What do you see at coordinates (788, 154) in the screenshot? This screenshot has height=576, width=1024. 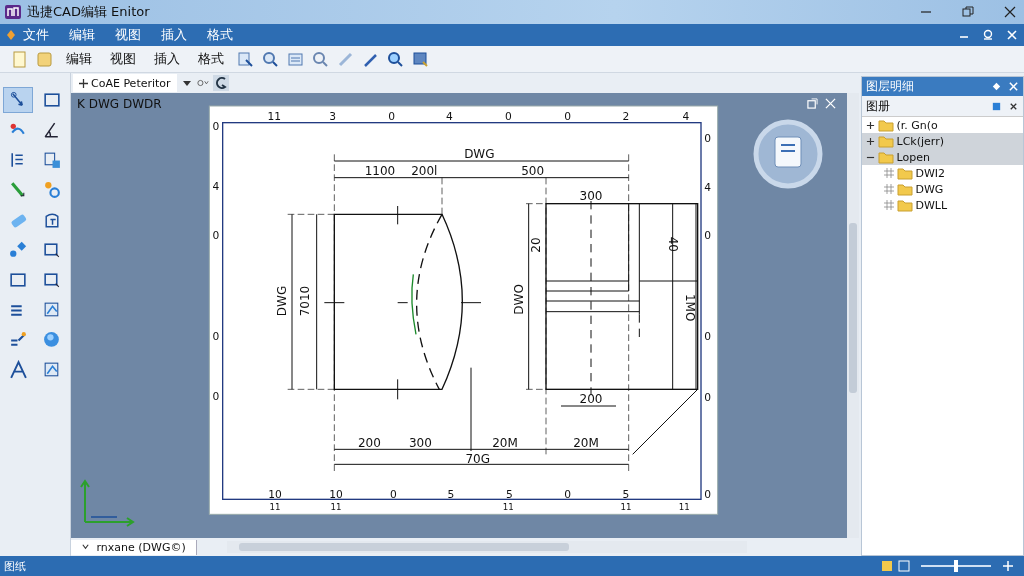 I see `view-cube-icon` at bounding box center [788, 154].